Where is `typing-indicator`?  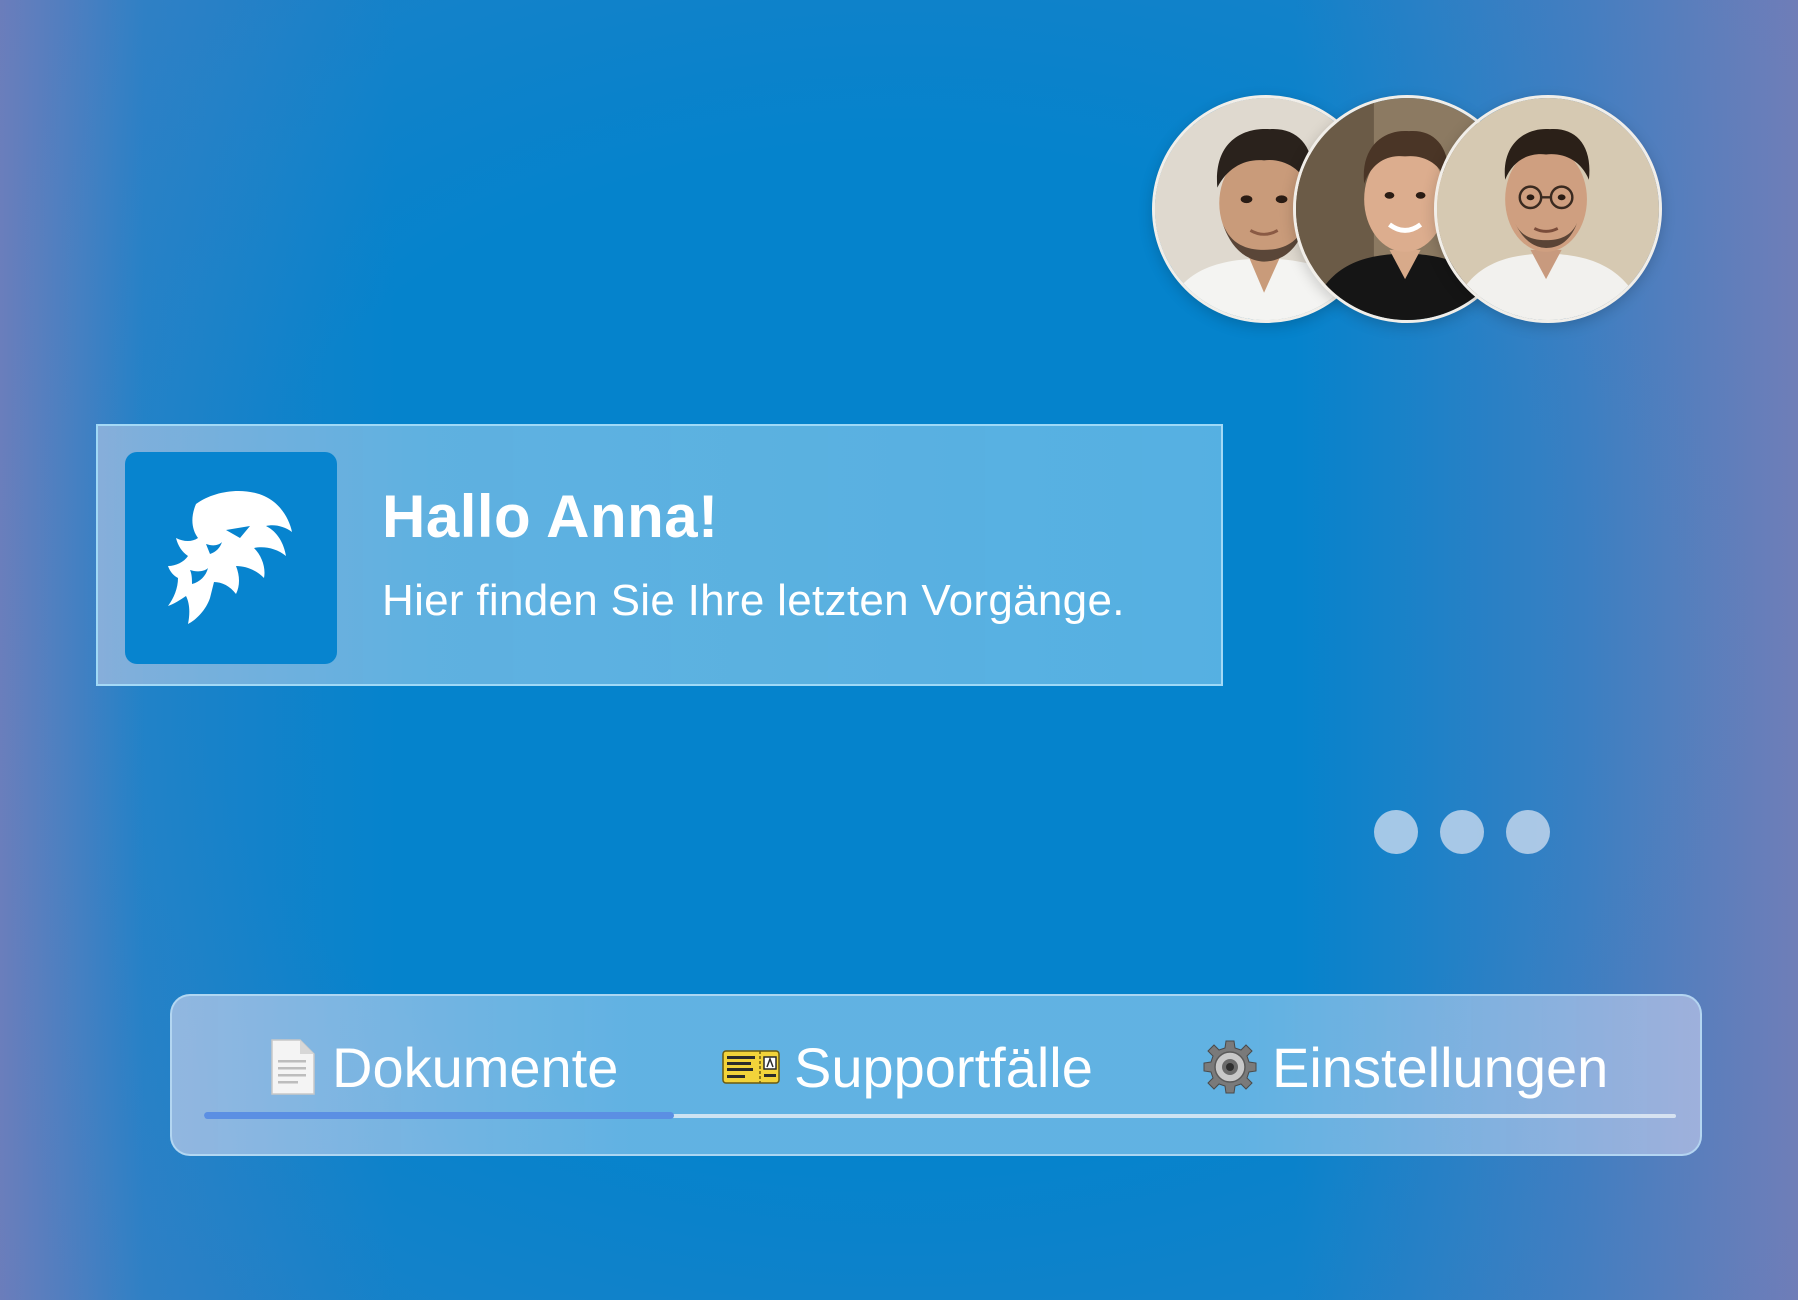 typing-indicator is located at coordinates (1462, 832).